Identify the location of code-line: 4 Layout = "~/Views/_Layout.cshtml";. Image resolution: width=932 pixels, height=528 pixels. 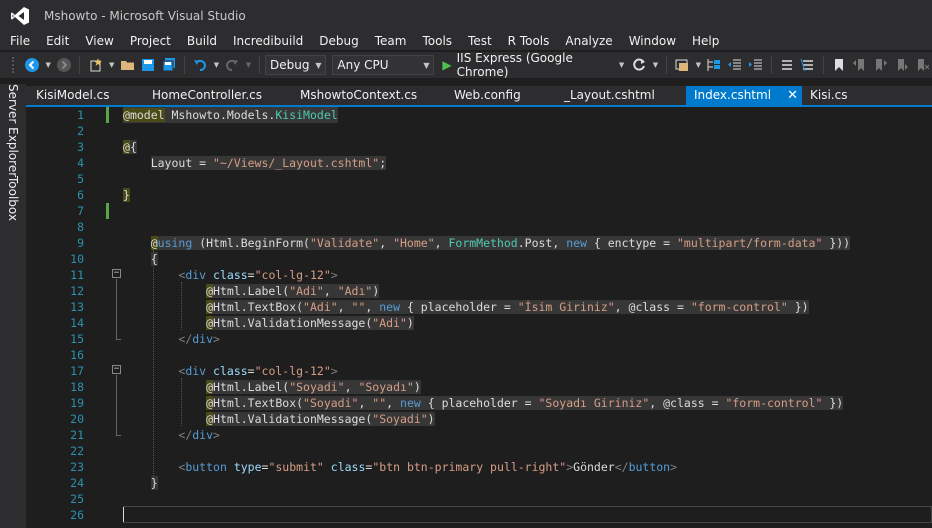
(479, 163).